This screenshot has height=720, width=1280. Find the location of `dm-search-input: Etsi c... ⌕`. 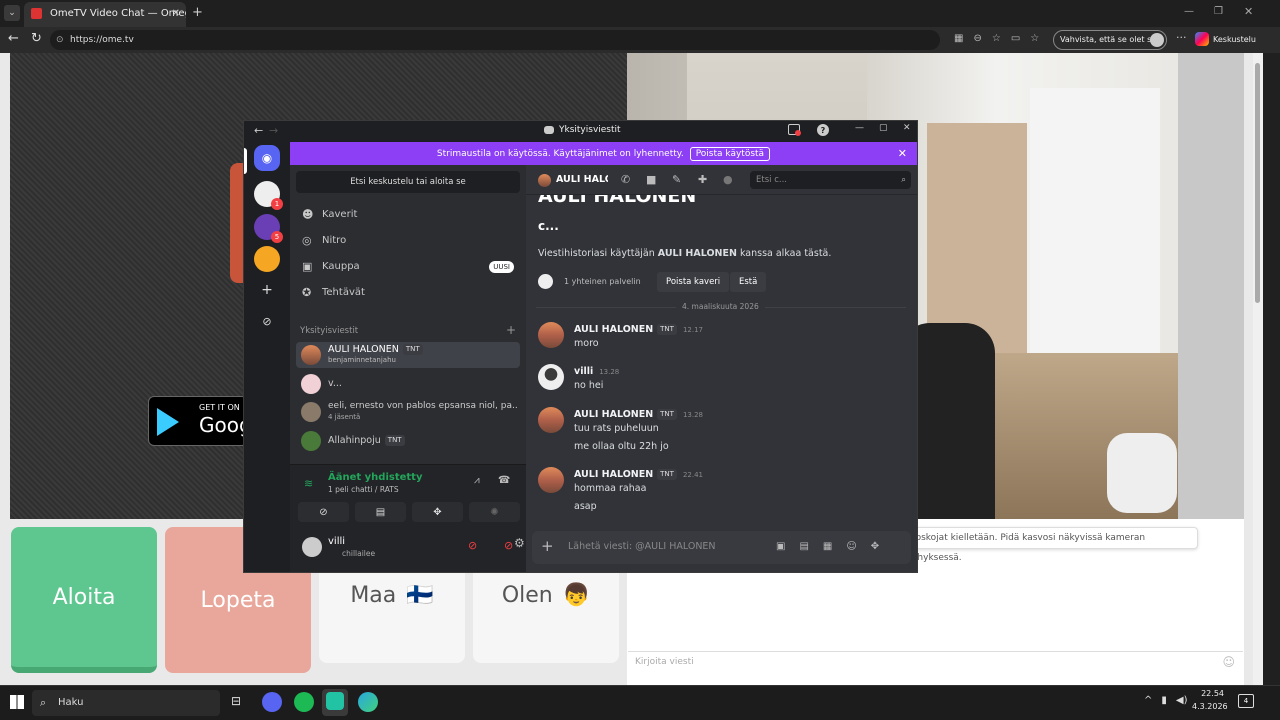

dm-search-input: Etsi c... ⌕ is located at coordinates (830, 180).